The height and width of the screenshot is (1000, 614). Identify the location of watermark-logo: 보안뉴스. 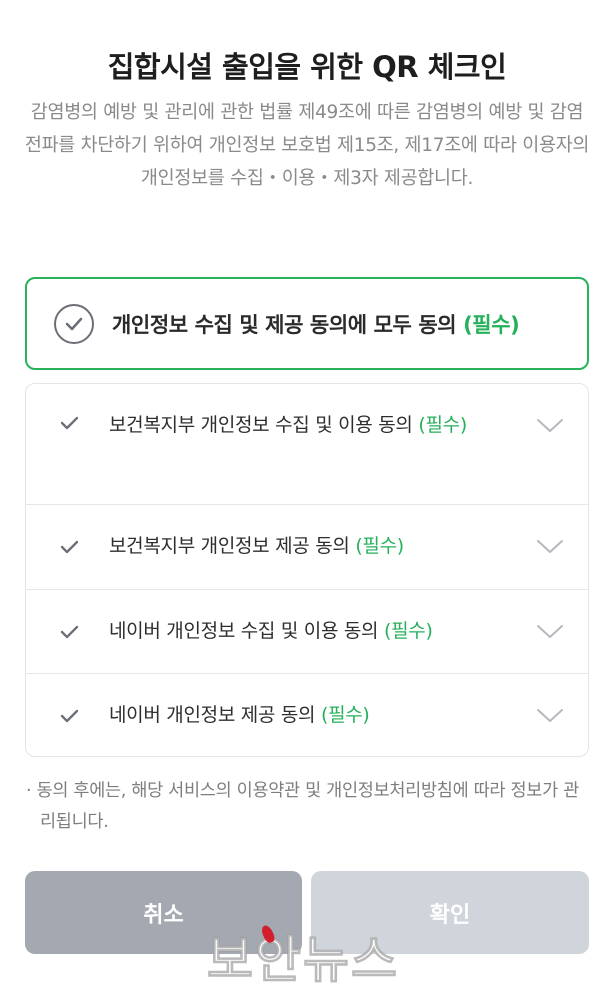
(303, 960).